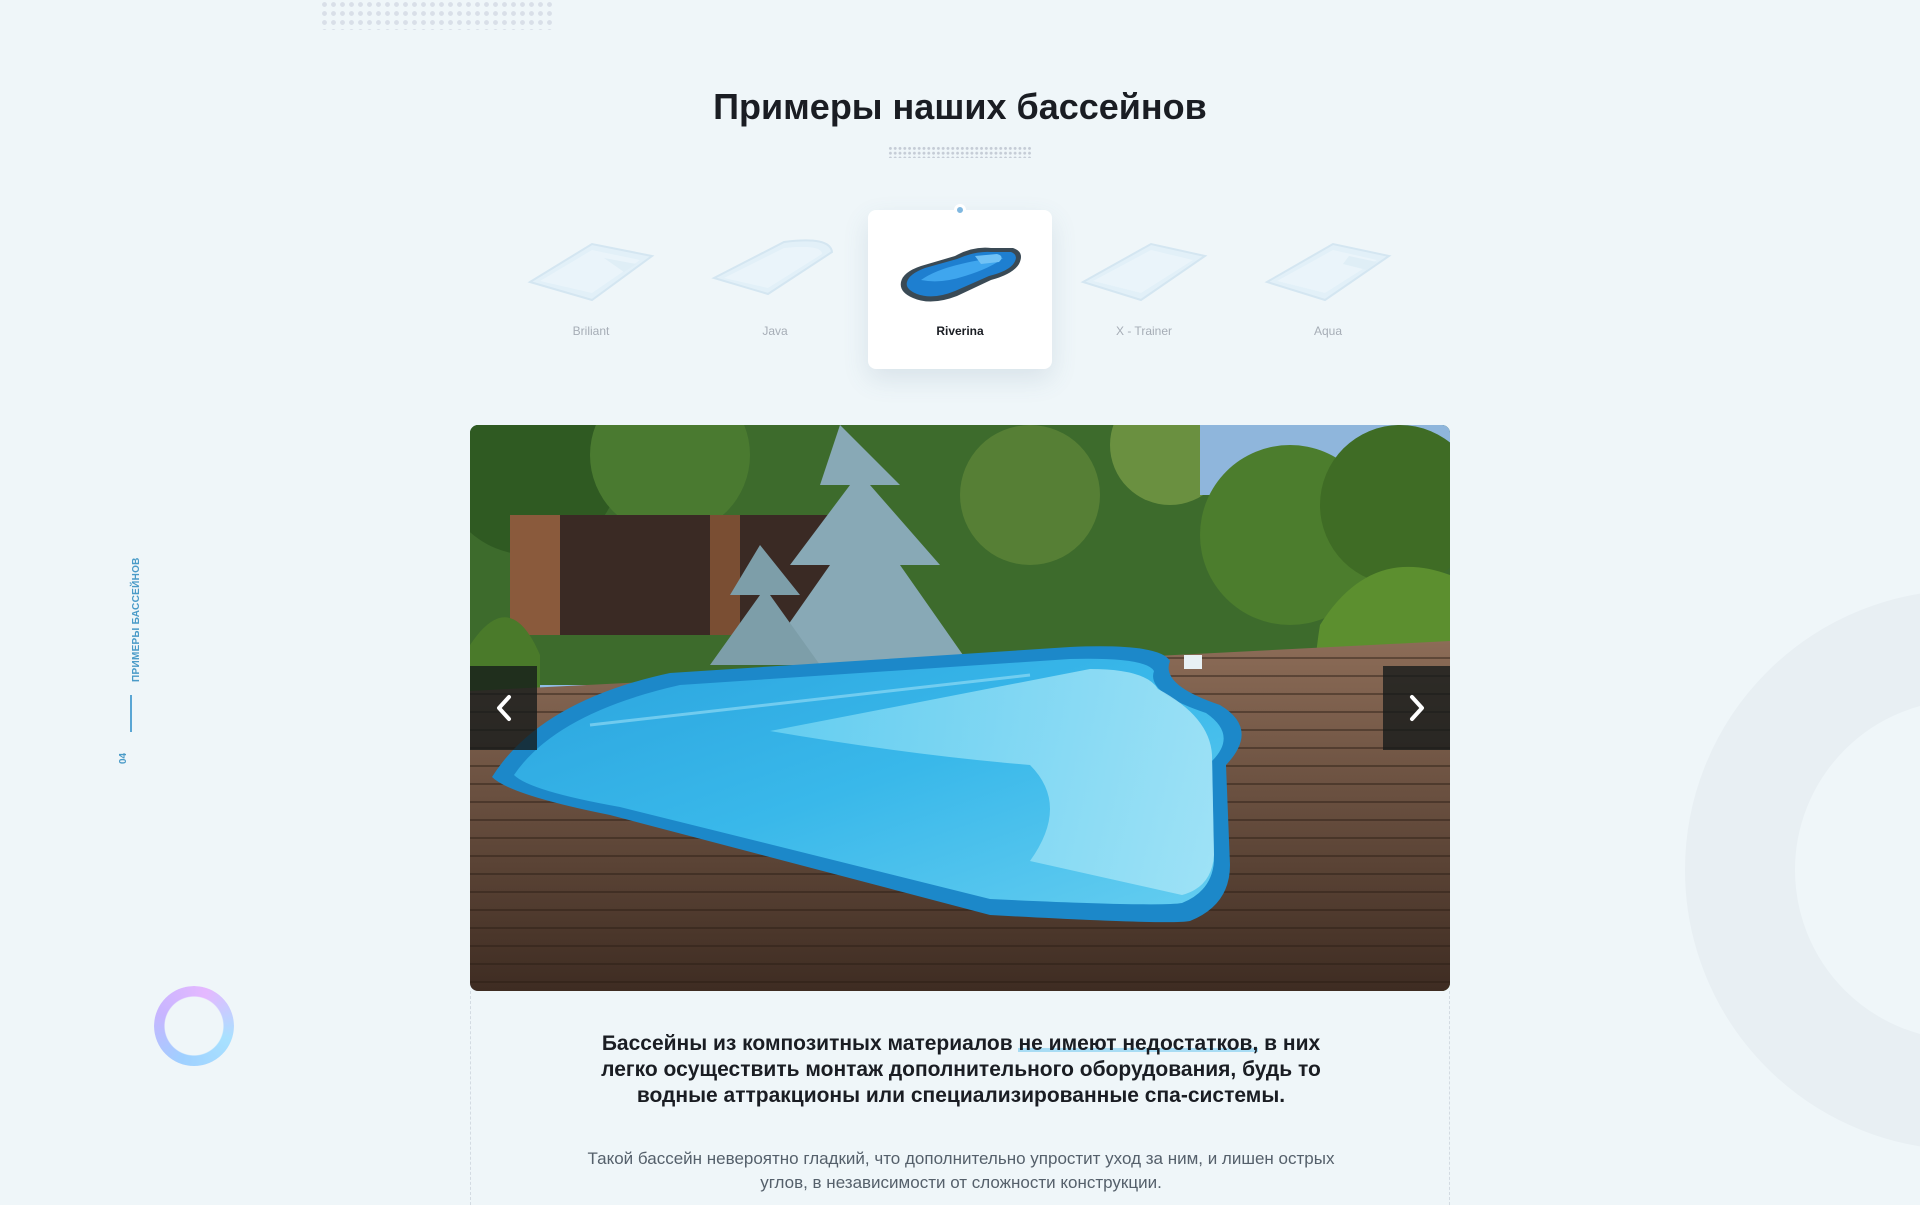 This screenshot has height=1205, width=1920. I want to click on lead-highlight: не имеют недостатков,, so click(1138, 1043).